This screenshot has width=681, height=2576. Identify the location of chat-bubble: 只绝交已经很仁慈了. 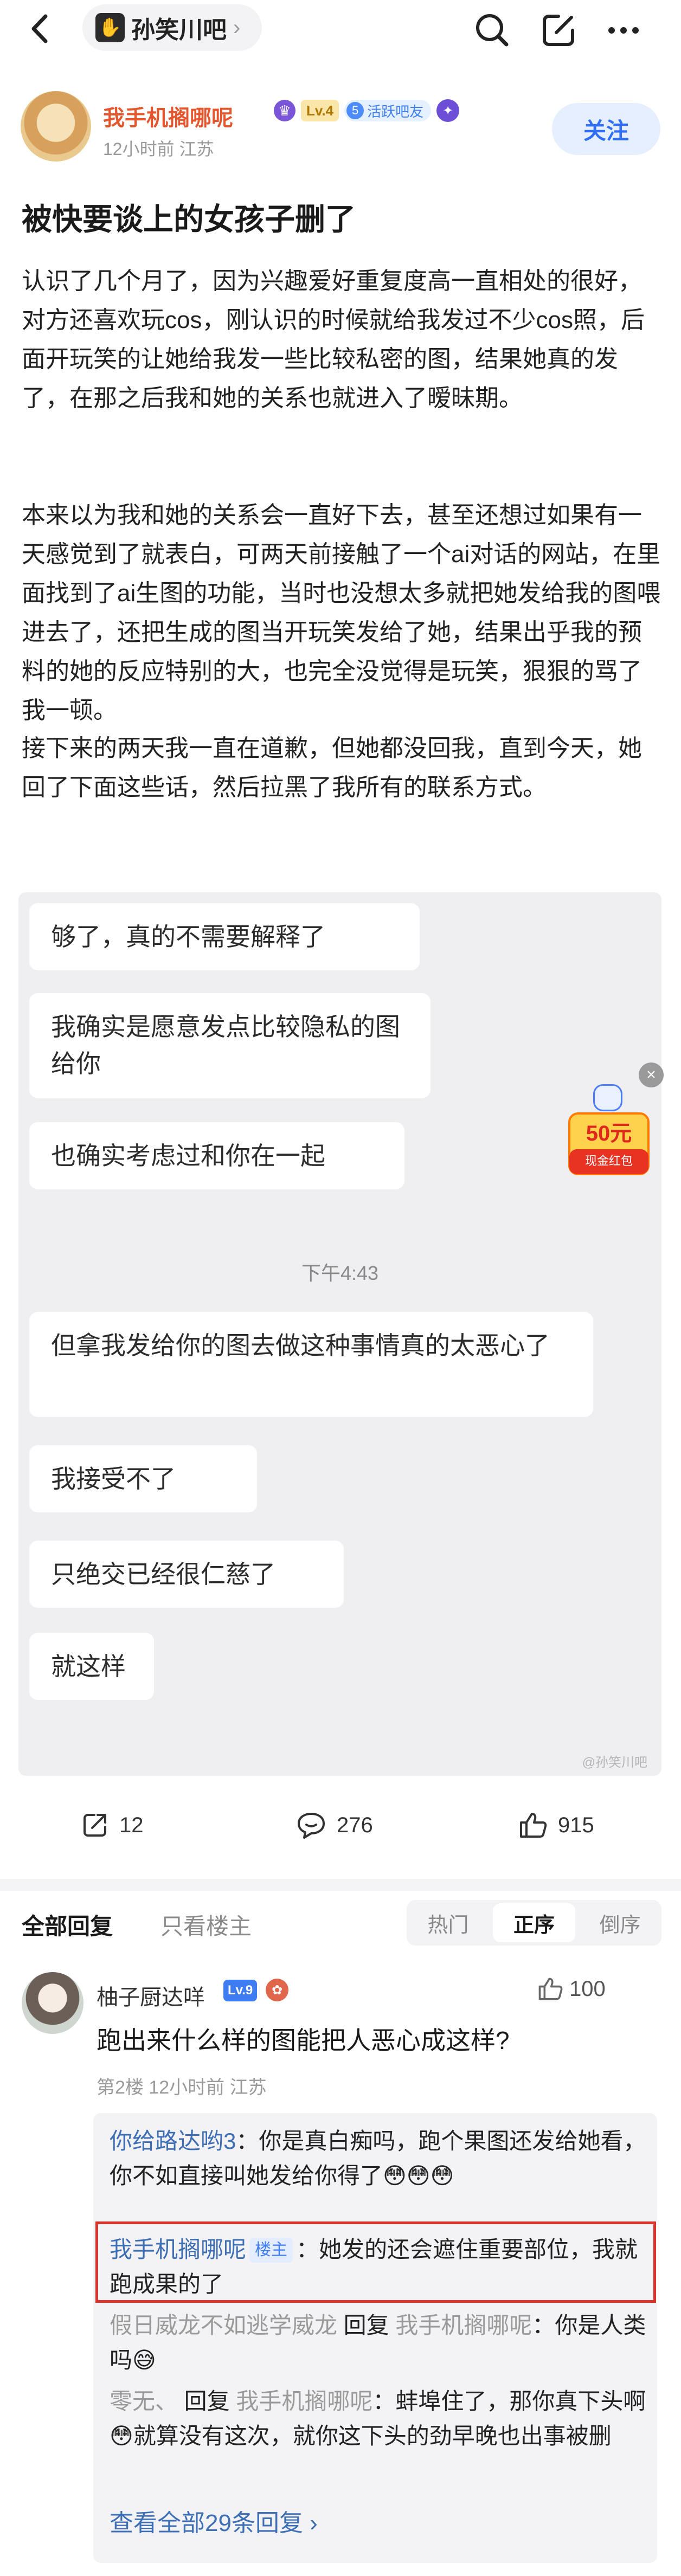
(186, 1574).